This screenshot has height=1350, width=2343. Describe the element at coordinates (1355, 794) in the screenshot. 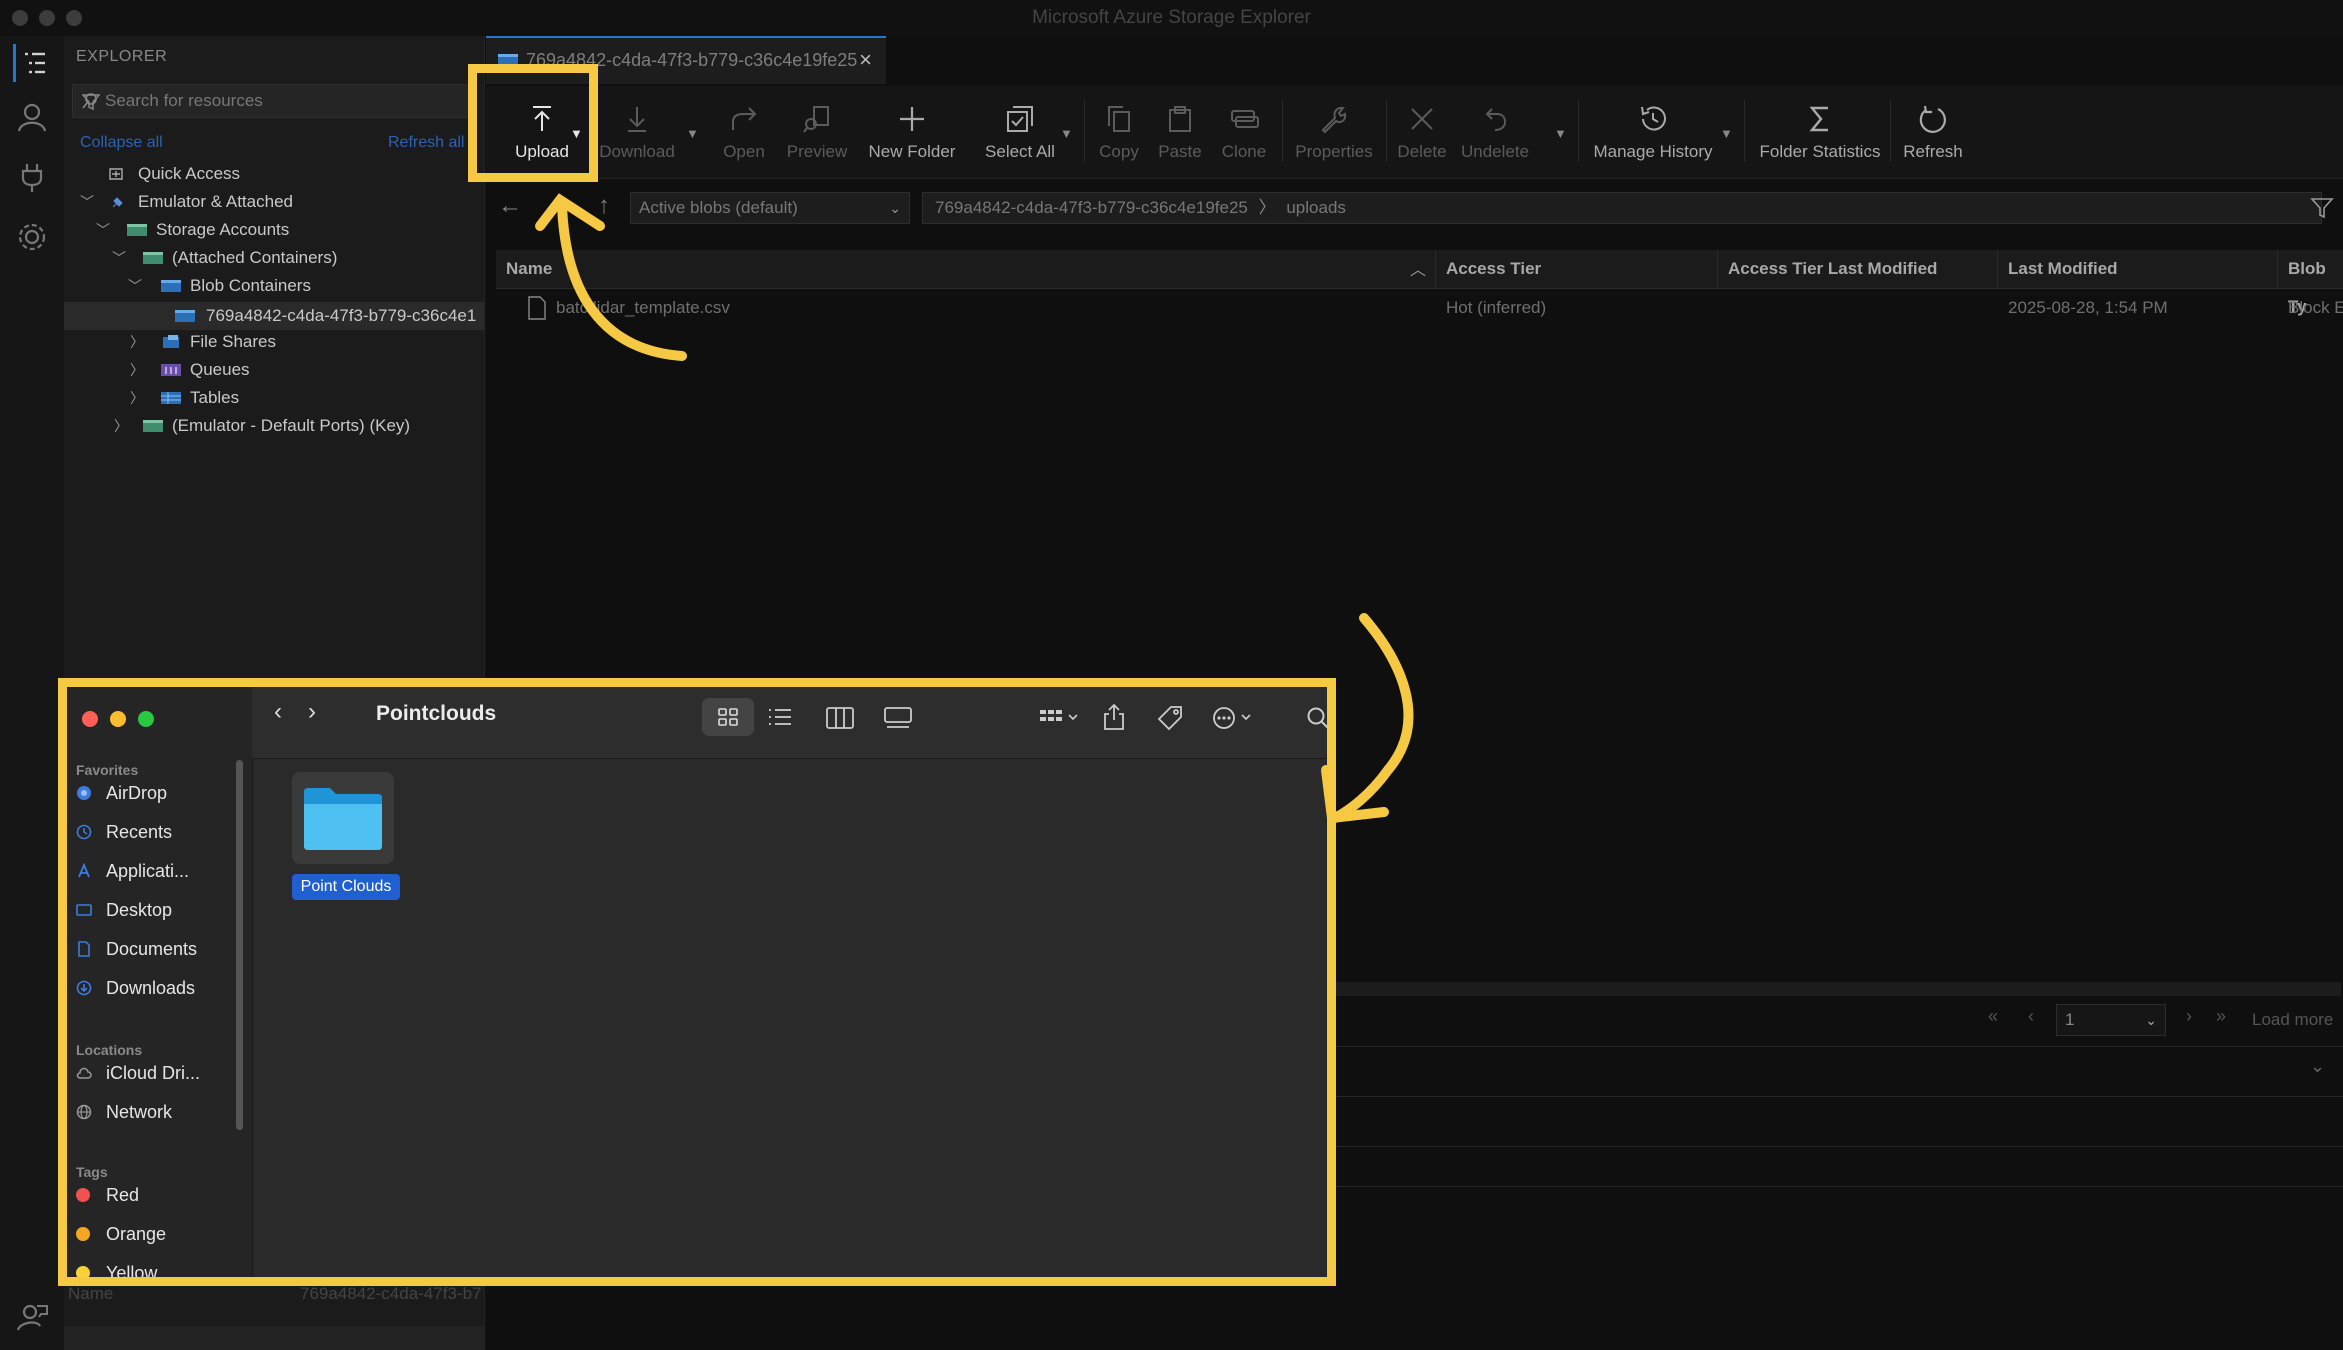

I see `annotation-arrowhead-finder` at that location.